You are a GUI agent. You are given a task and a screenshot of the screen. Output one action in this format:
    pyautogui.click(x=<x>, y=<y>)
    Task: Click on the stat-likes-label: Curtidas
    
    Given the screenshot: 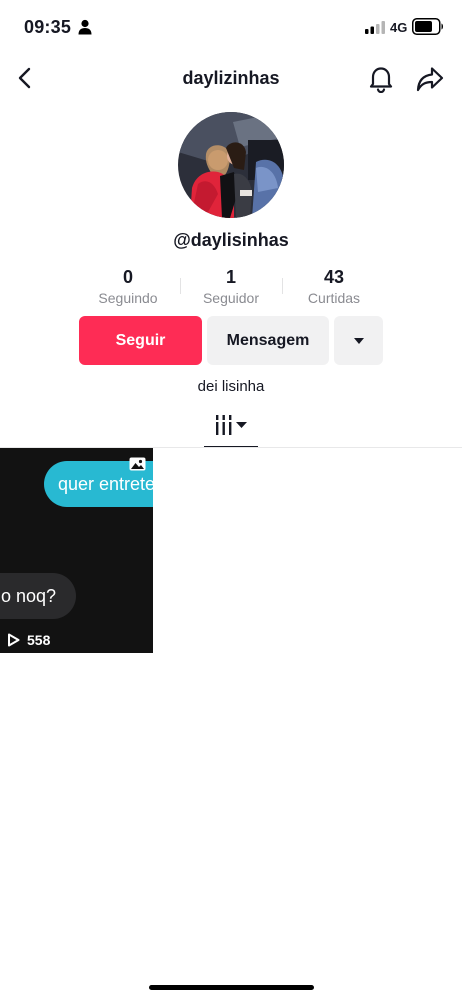 What is the action you would take?
    pyautogui.click(x=334, y=298)
    